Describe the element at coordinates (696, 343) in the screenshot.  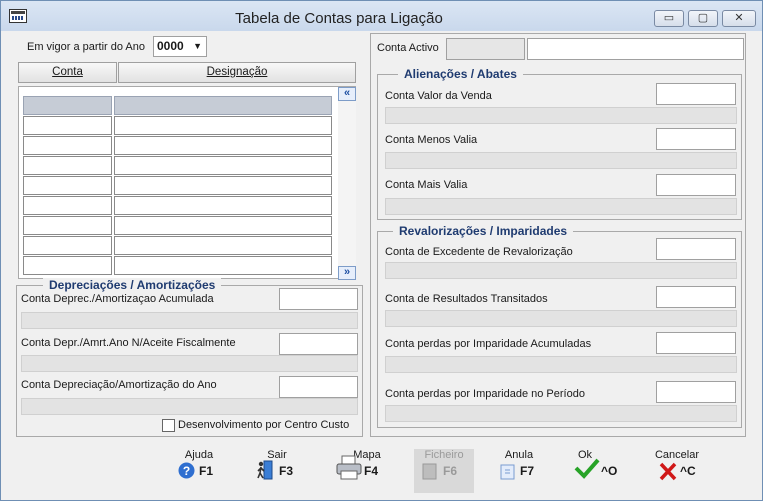
I see `imparidade-acumuladas-input` at that location.